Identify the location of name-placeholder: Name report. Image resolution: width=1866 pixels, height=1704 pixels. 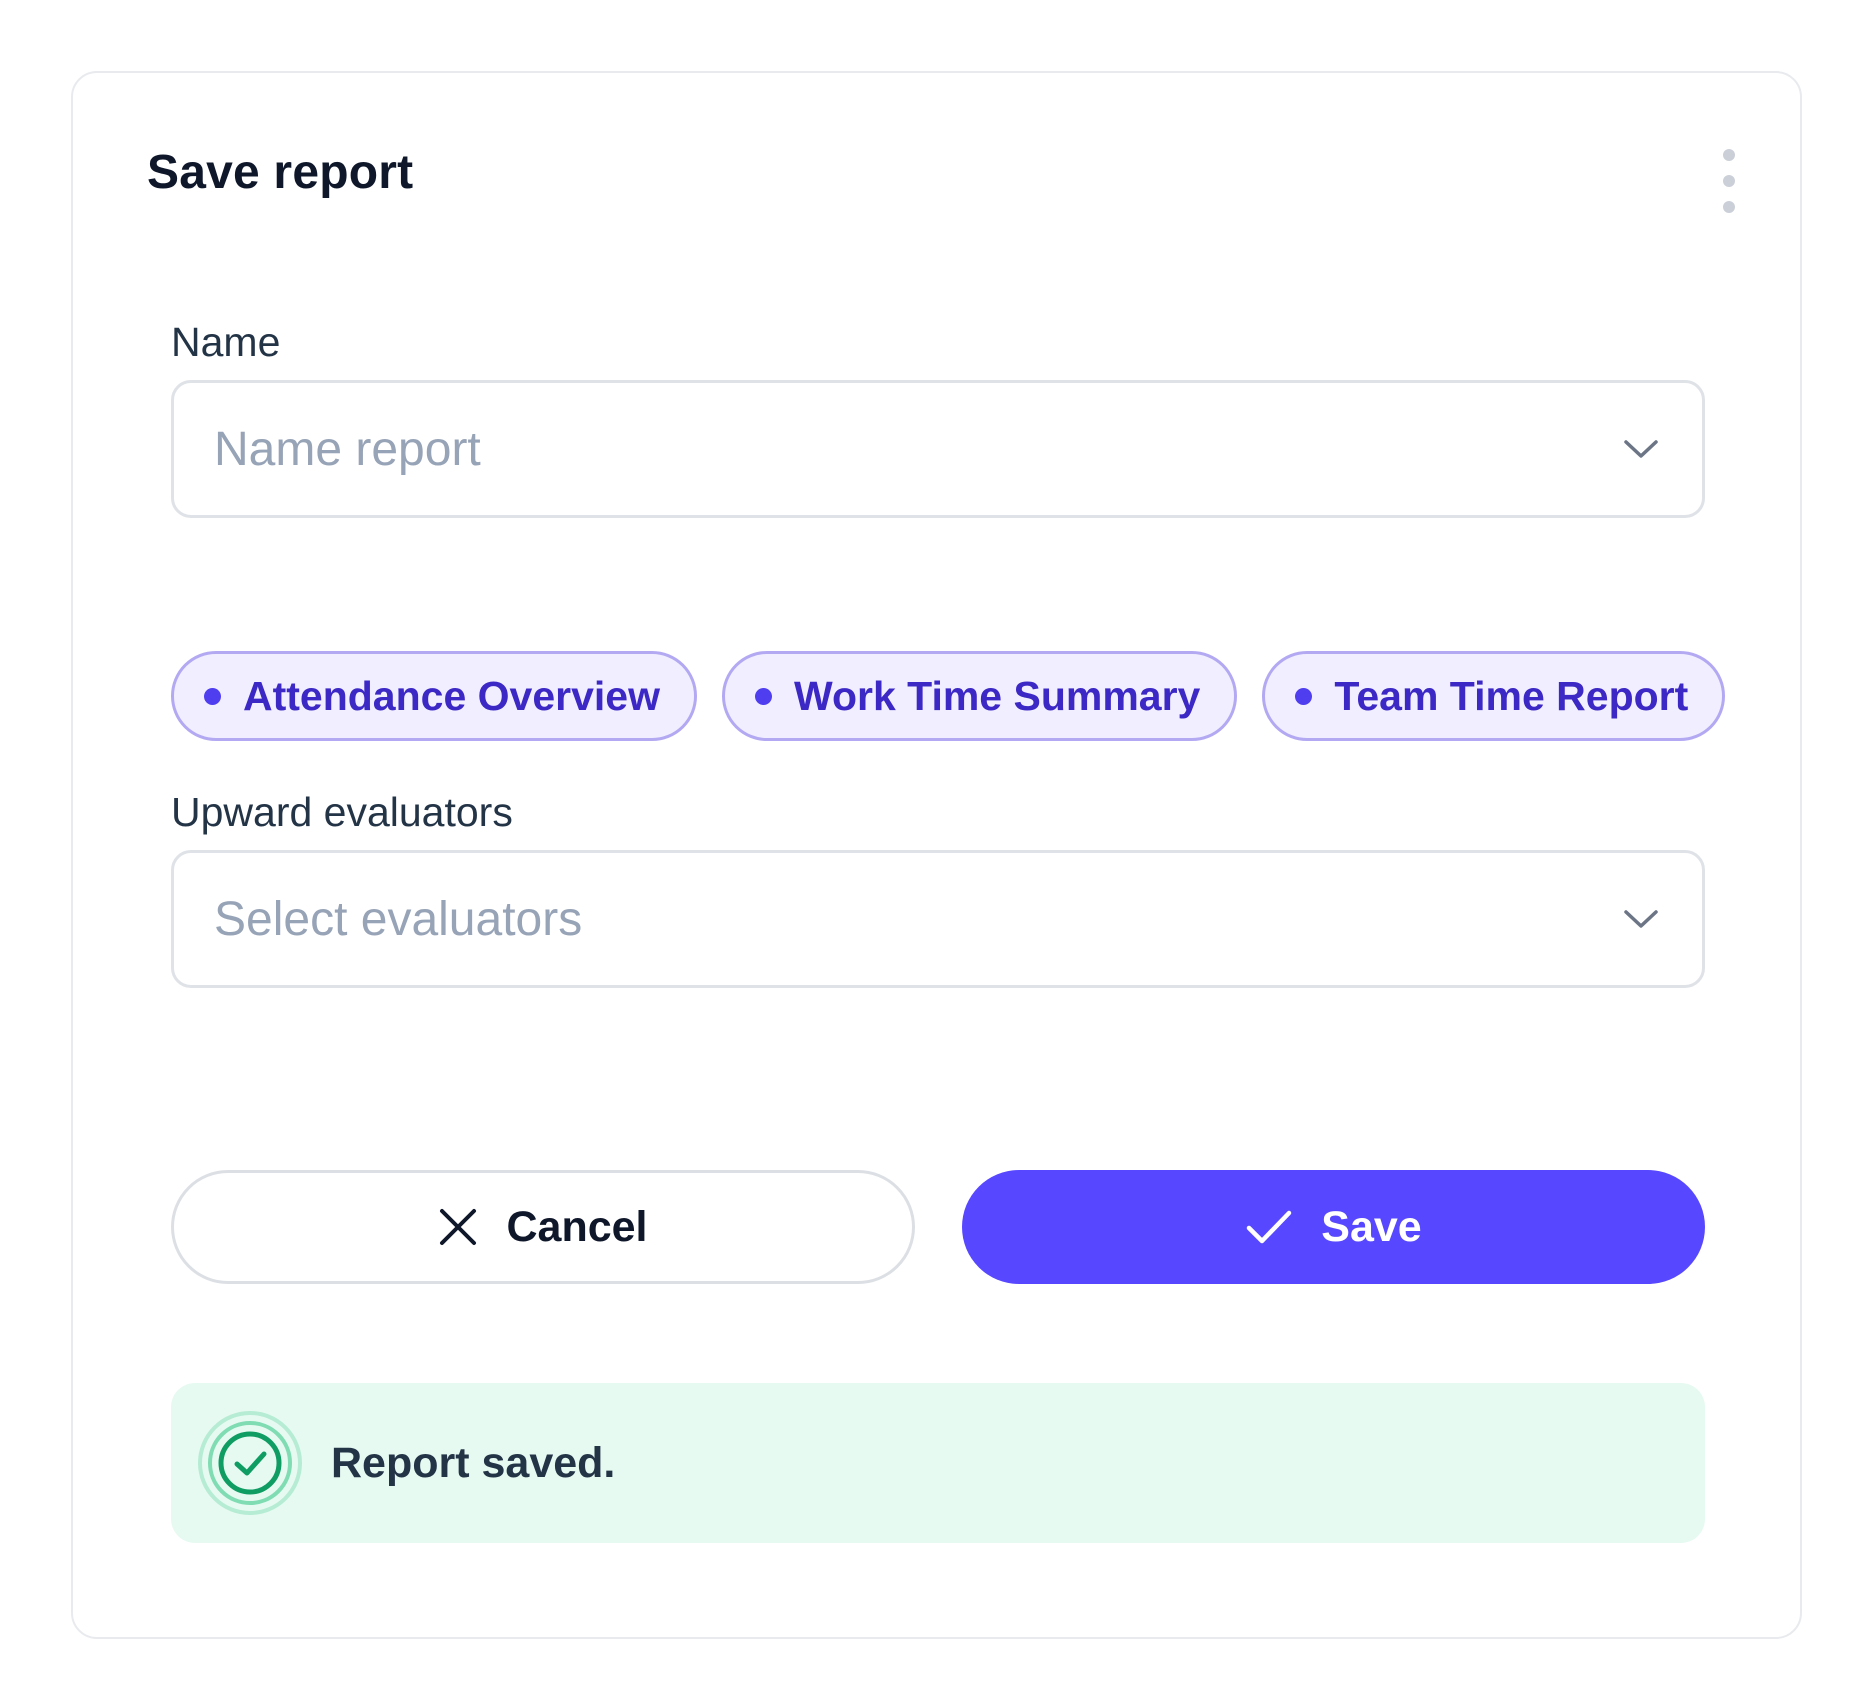
(347, 449).